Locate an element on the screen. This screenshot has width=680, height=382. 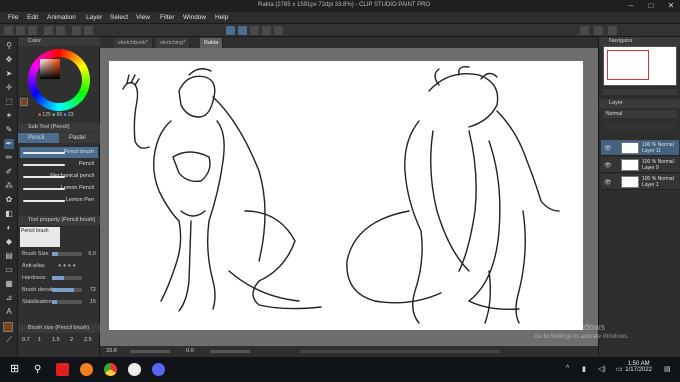
brush-item-lemon-pen: Lemon Pen is located at coordinates (59, 200).